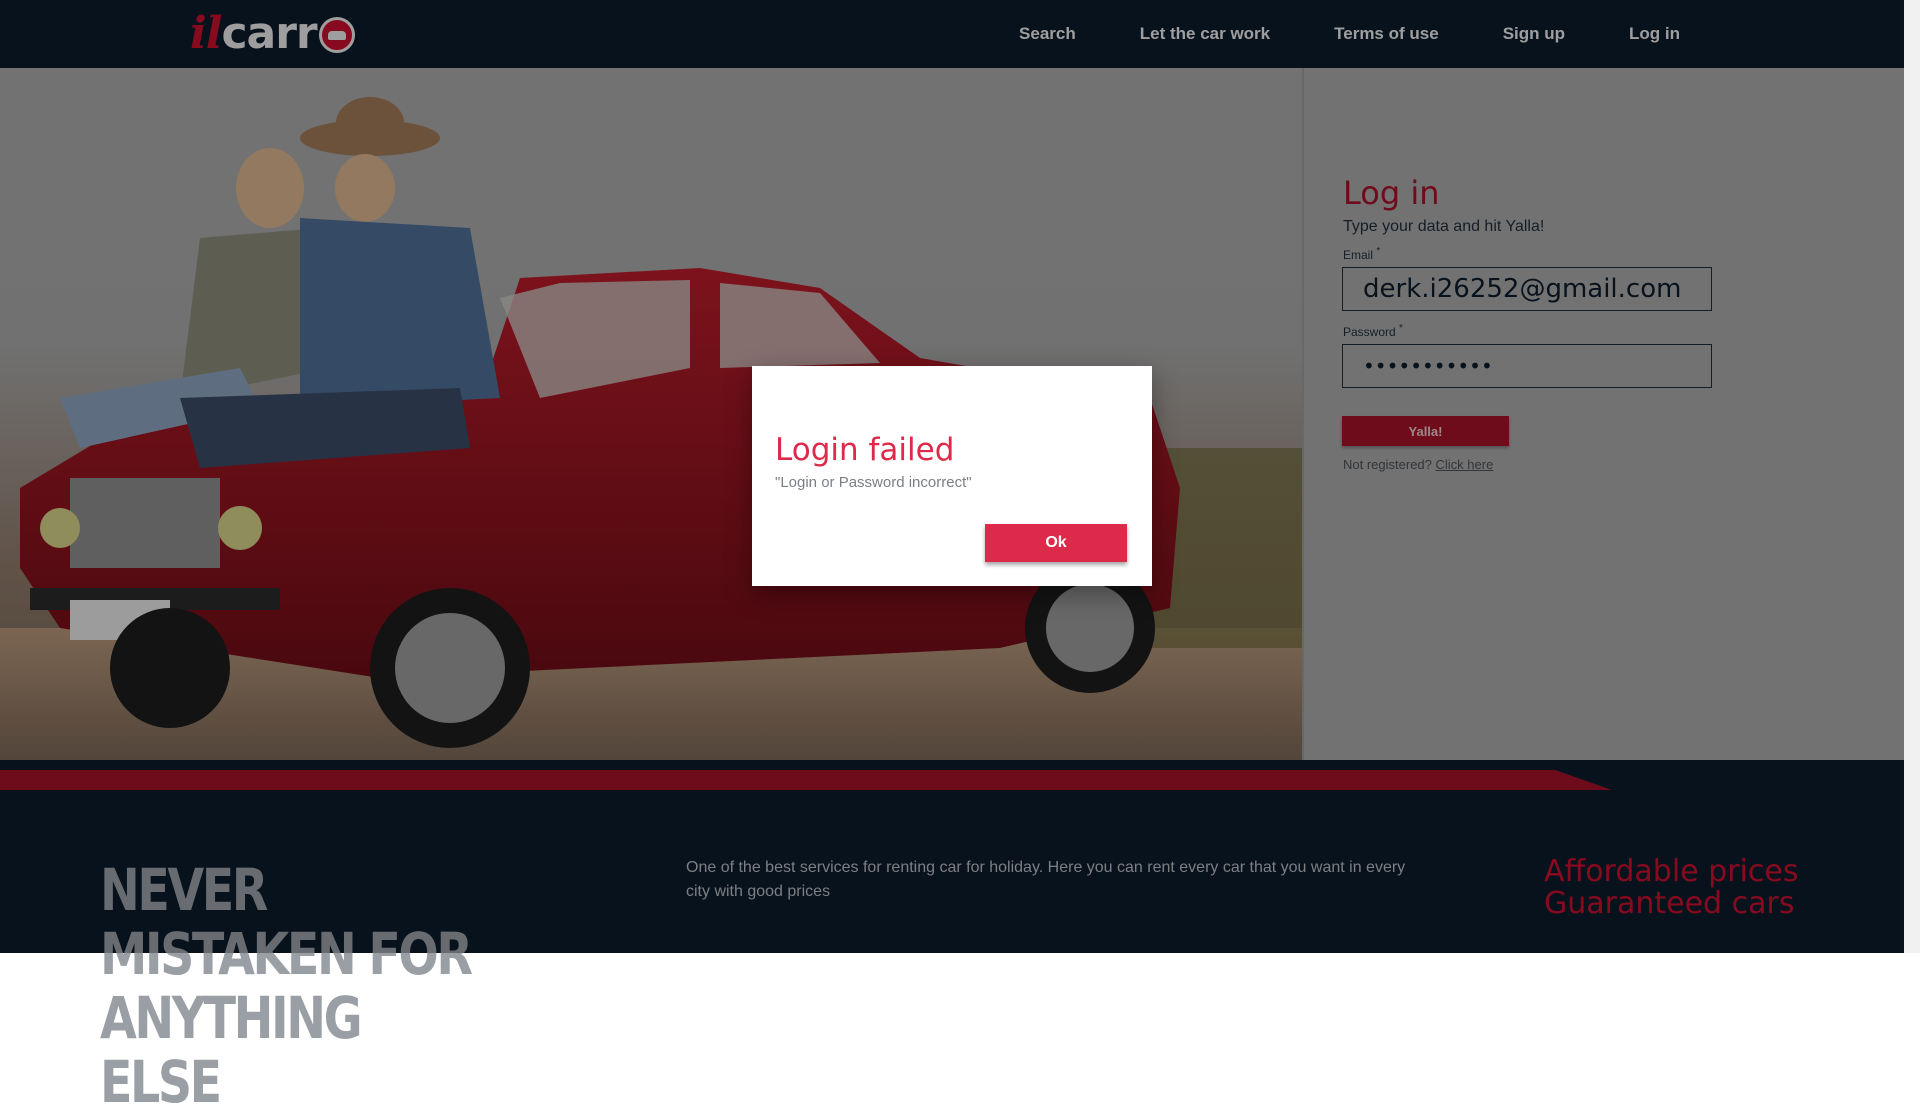 This screenshot has width=1920, height=1116. Describe the element at coordinates (1056, 543) in the screenshot. I see `ok-button: Ok` at that location.